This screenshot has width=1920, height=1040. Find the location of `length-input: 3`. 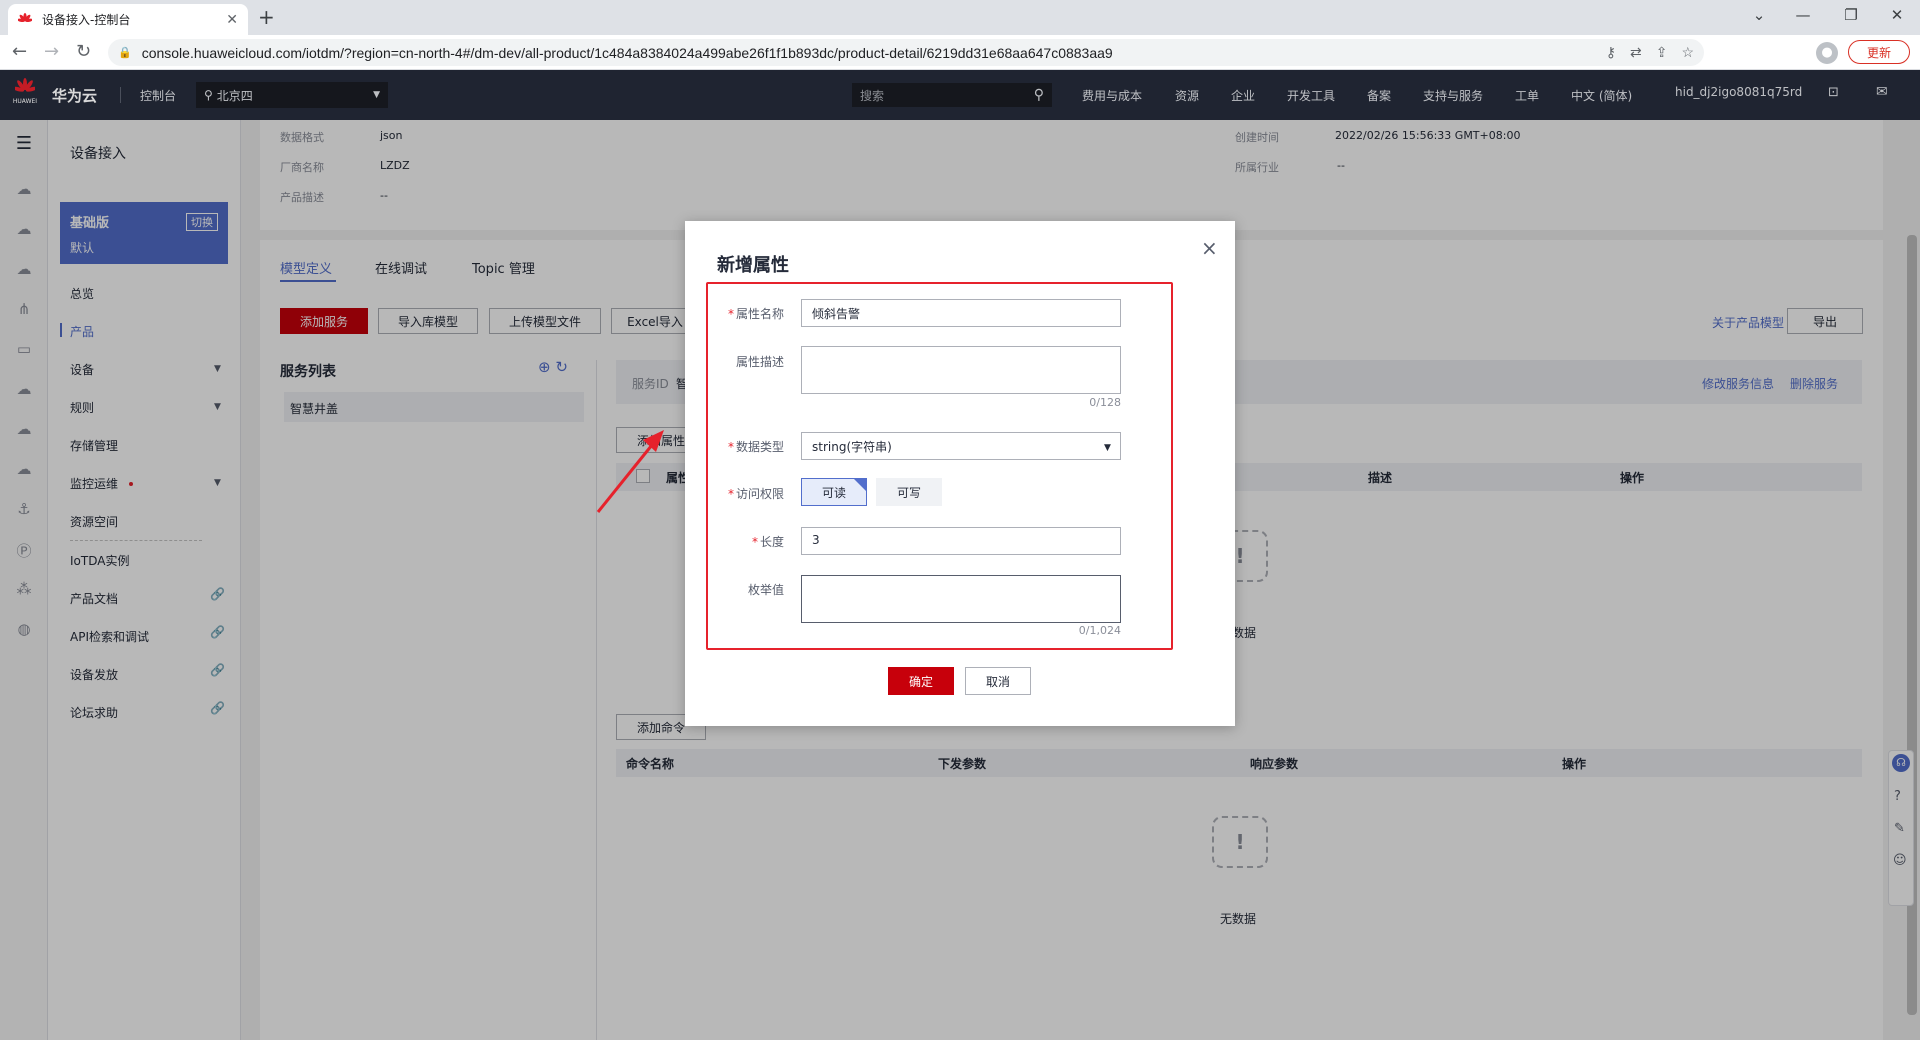

length-input: 3 is located at coordinates (961, 541).